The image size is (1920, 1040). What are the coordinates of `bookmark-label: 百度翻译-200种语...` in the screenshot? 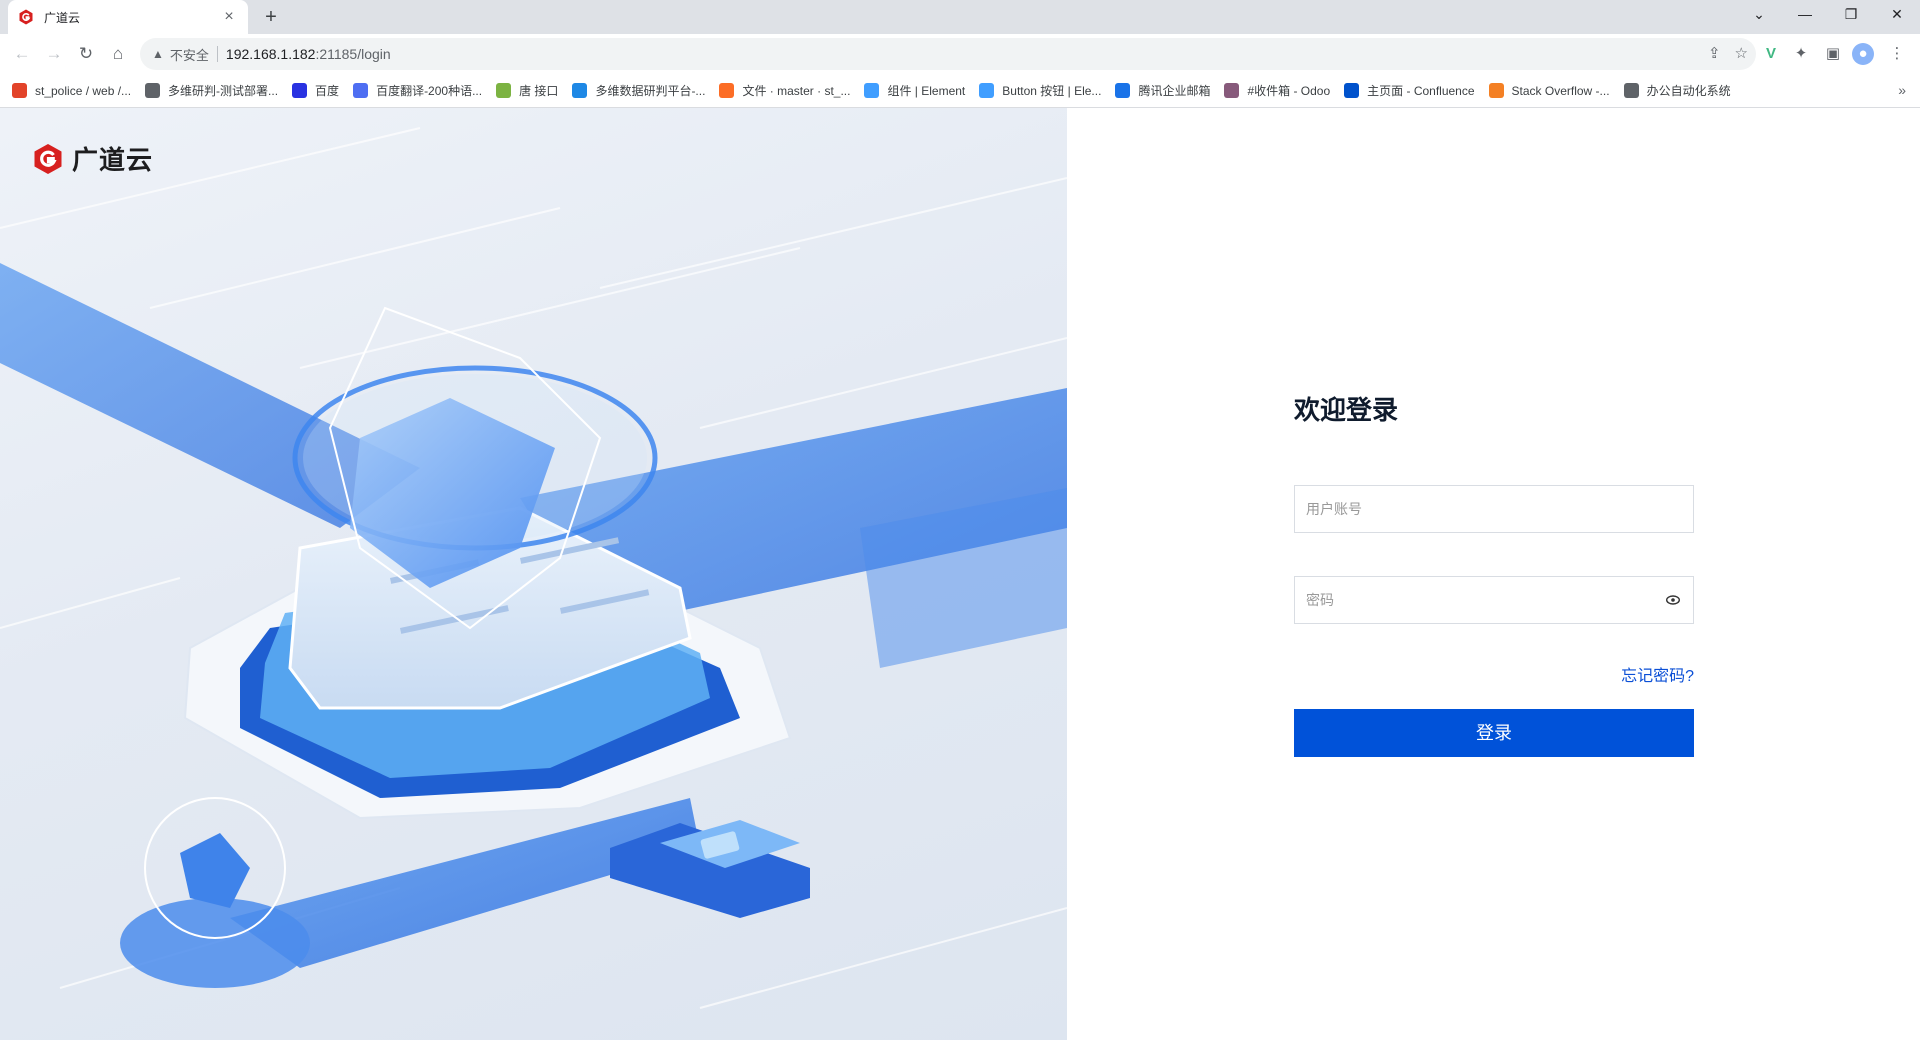 It's located at (429, 91).